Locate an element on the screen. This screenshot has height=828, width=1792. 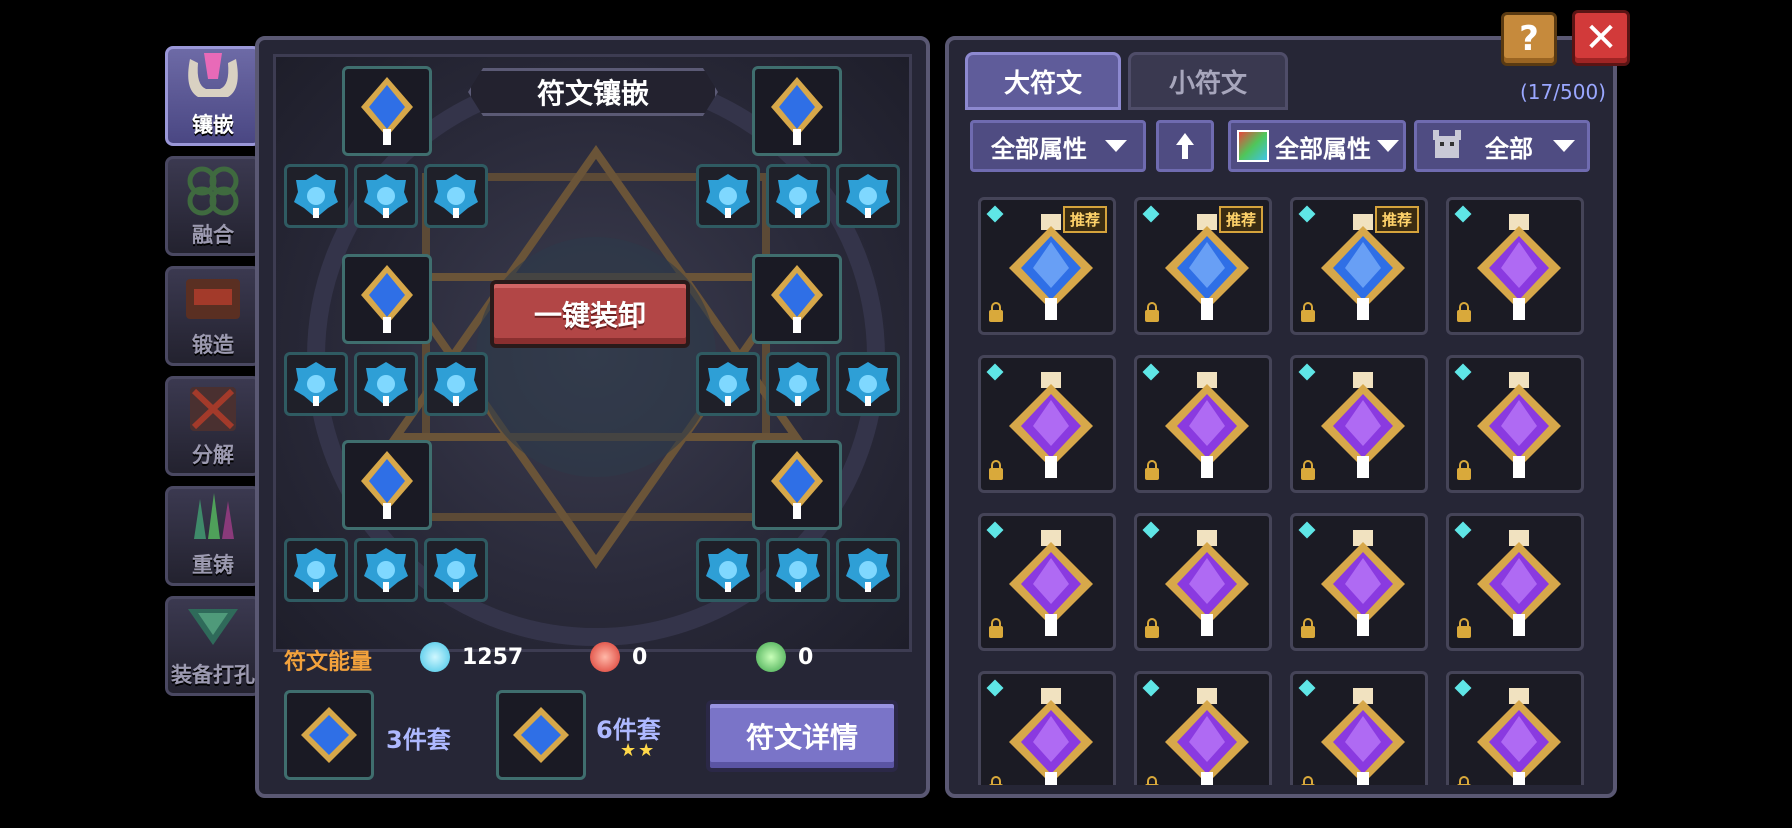
side-tab-dismantle: 分解 is located at coordinates (213, 426).